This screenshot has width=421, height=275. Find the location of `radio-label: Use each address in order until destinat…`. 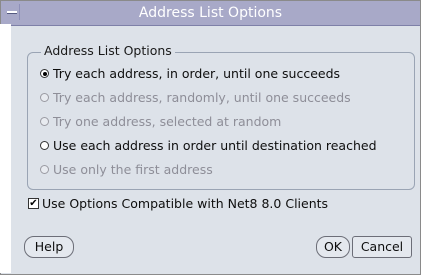

radio-label: Use each address in order until destinat… is located at coordinates (215, 145).